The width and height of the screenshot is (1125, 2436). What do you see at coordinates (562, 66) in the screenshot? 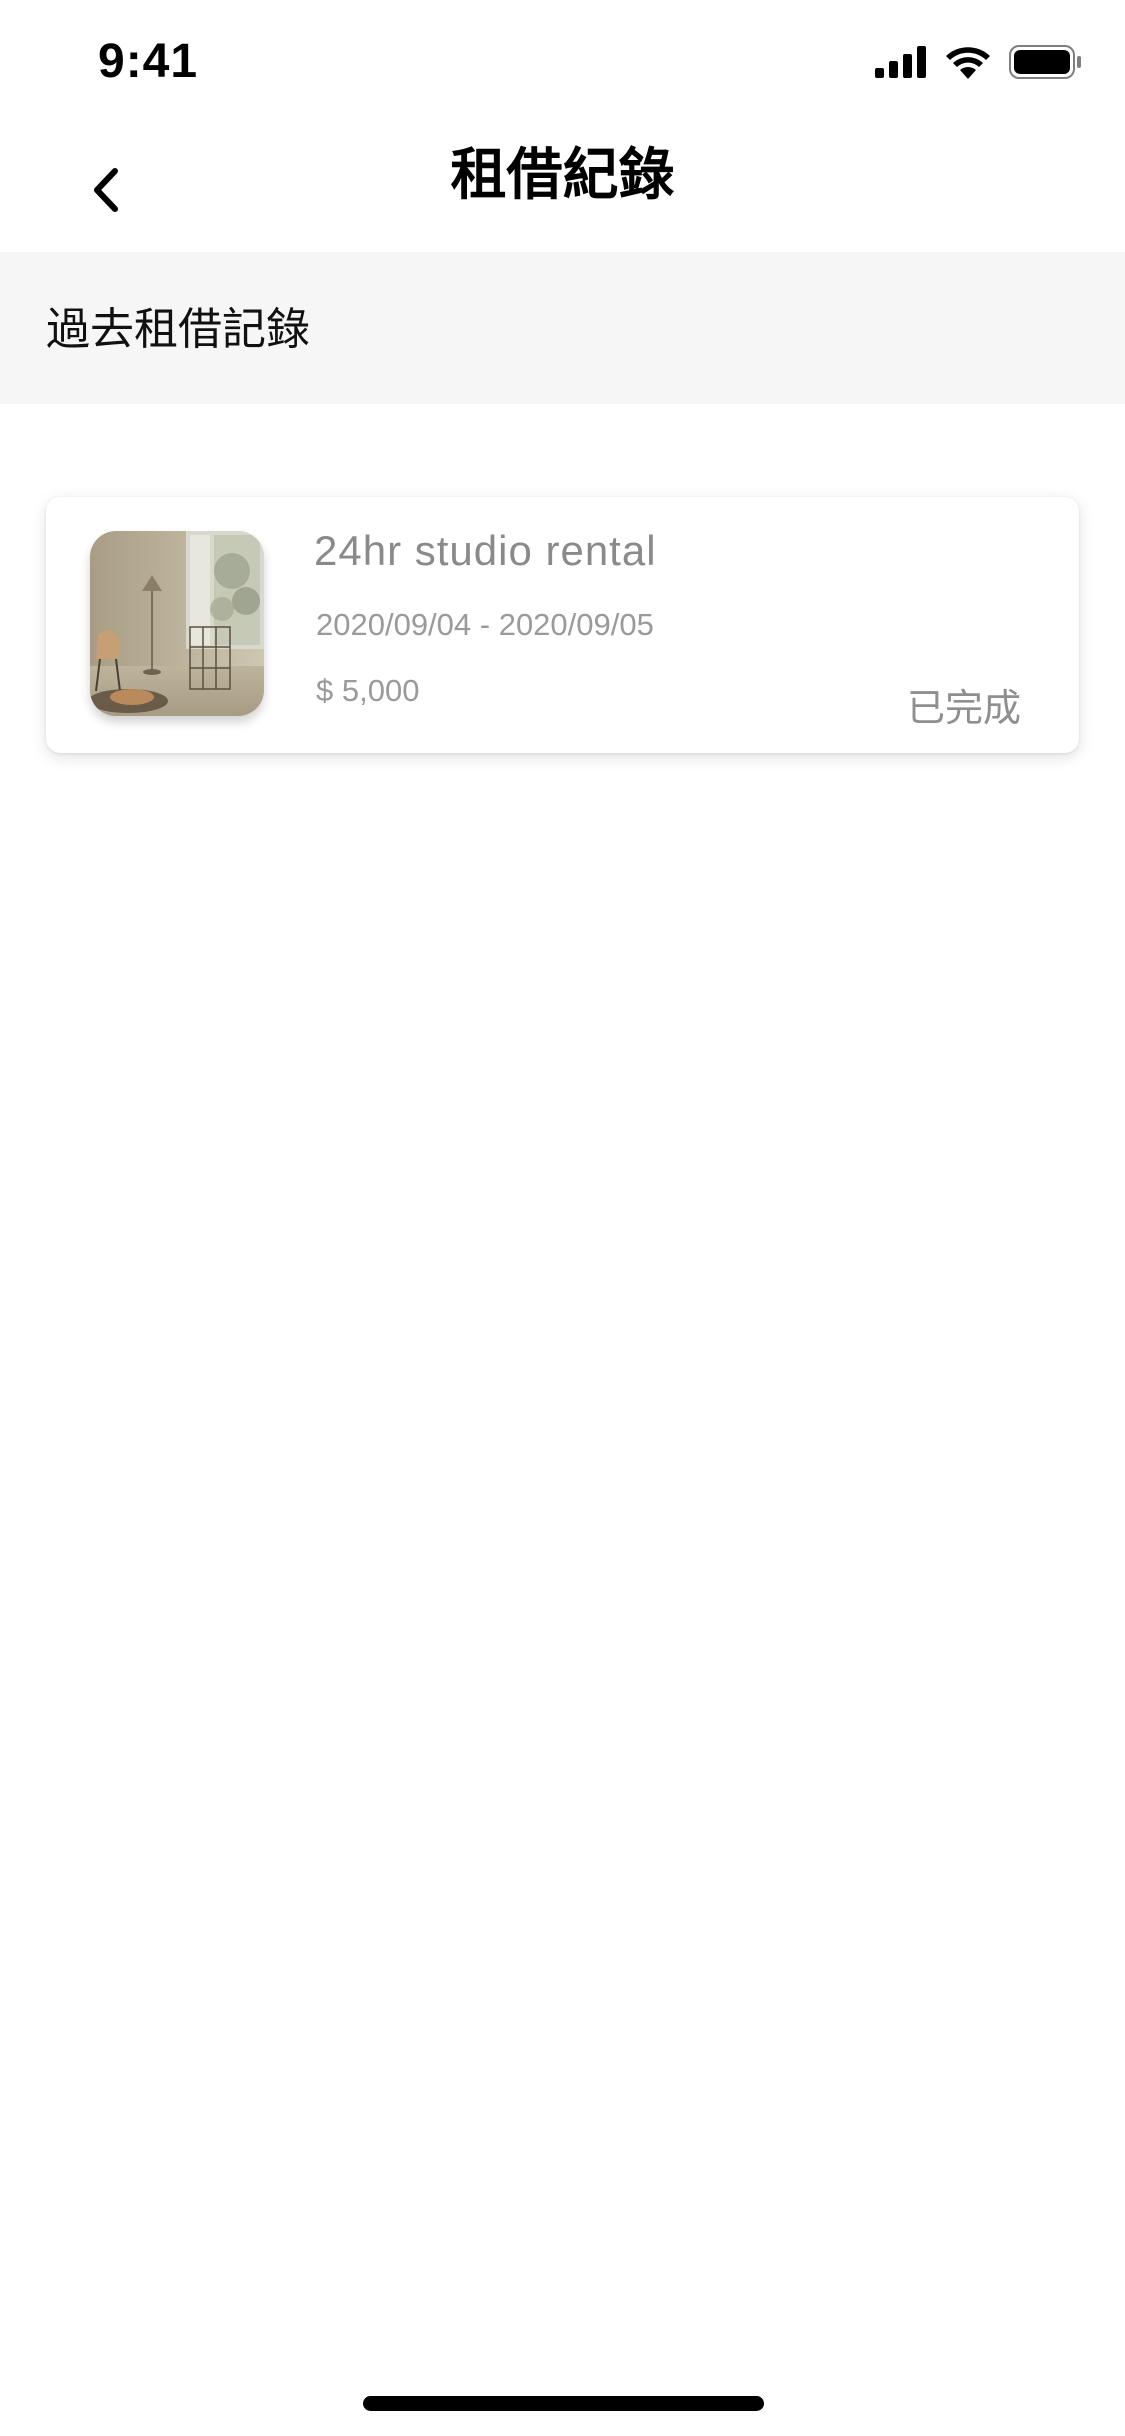
I see `status-bar: 9:41` at bounding box center [562, 66].